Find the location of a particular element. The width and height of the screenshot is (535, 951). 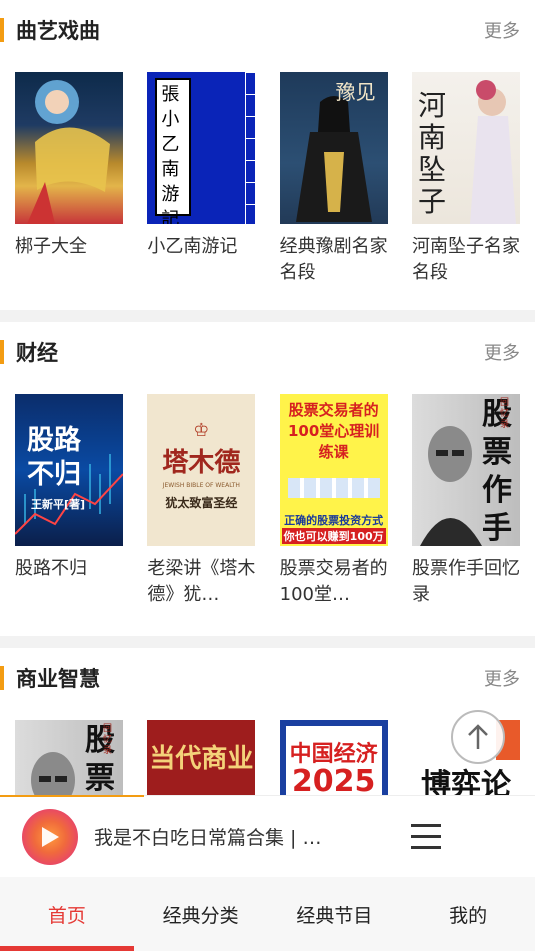

section-header: 财经 更多 is located at coordinates (267, 352).